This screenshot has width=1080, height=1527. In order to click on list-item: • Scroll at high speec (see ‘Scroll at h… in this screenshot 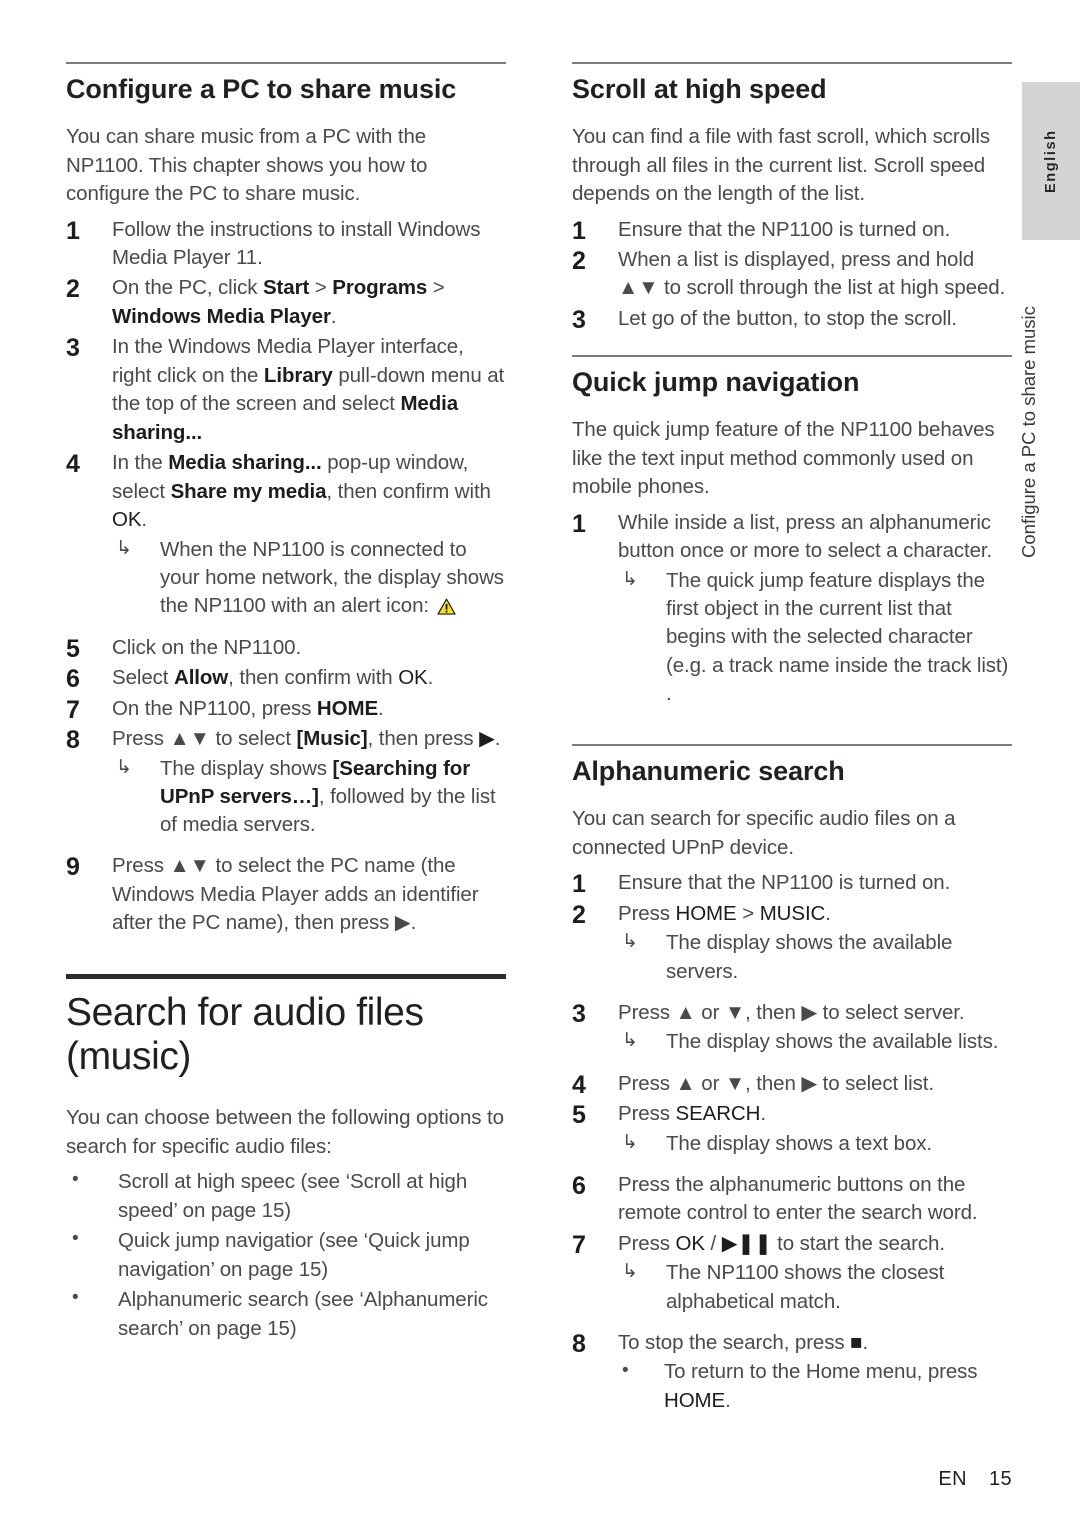, I will do `click(286, 1196)`.